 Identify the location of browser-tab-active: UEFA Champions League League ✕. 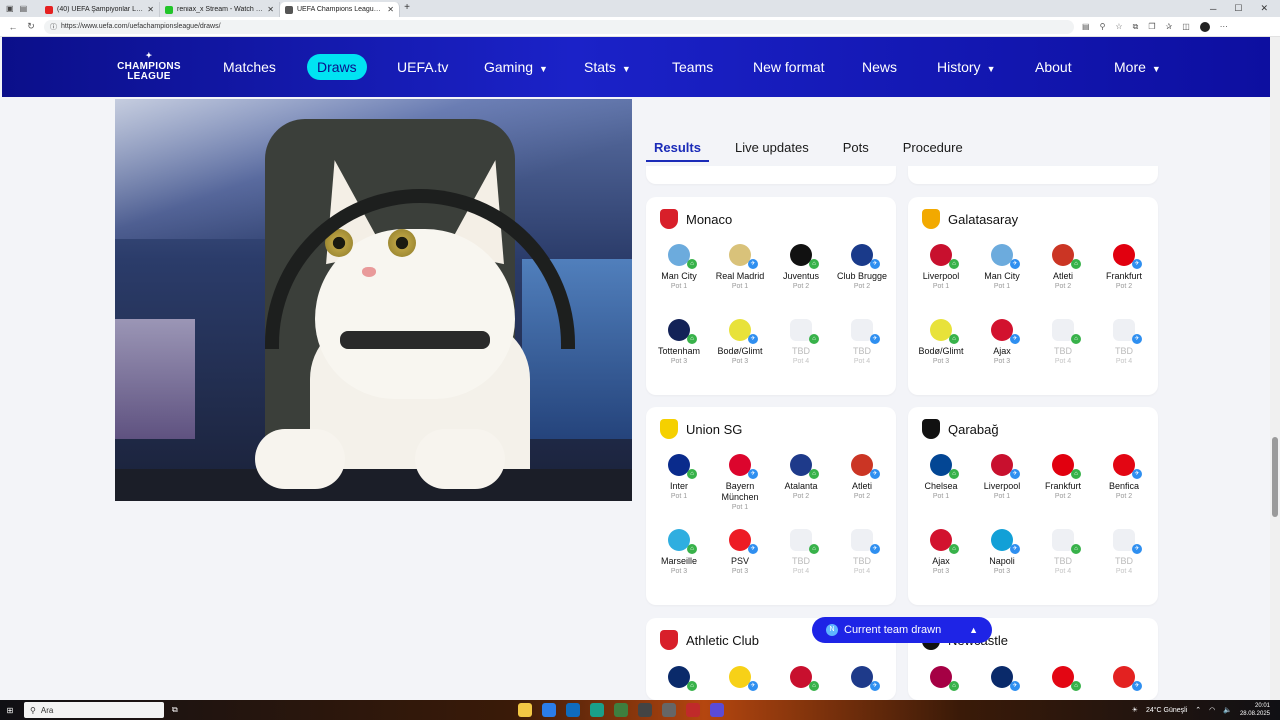
(340, 9).